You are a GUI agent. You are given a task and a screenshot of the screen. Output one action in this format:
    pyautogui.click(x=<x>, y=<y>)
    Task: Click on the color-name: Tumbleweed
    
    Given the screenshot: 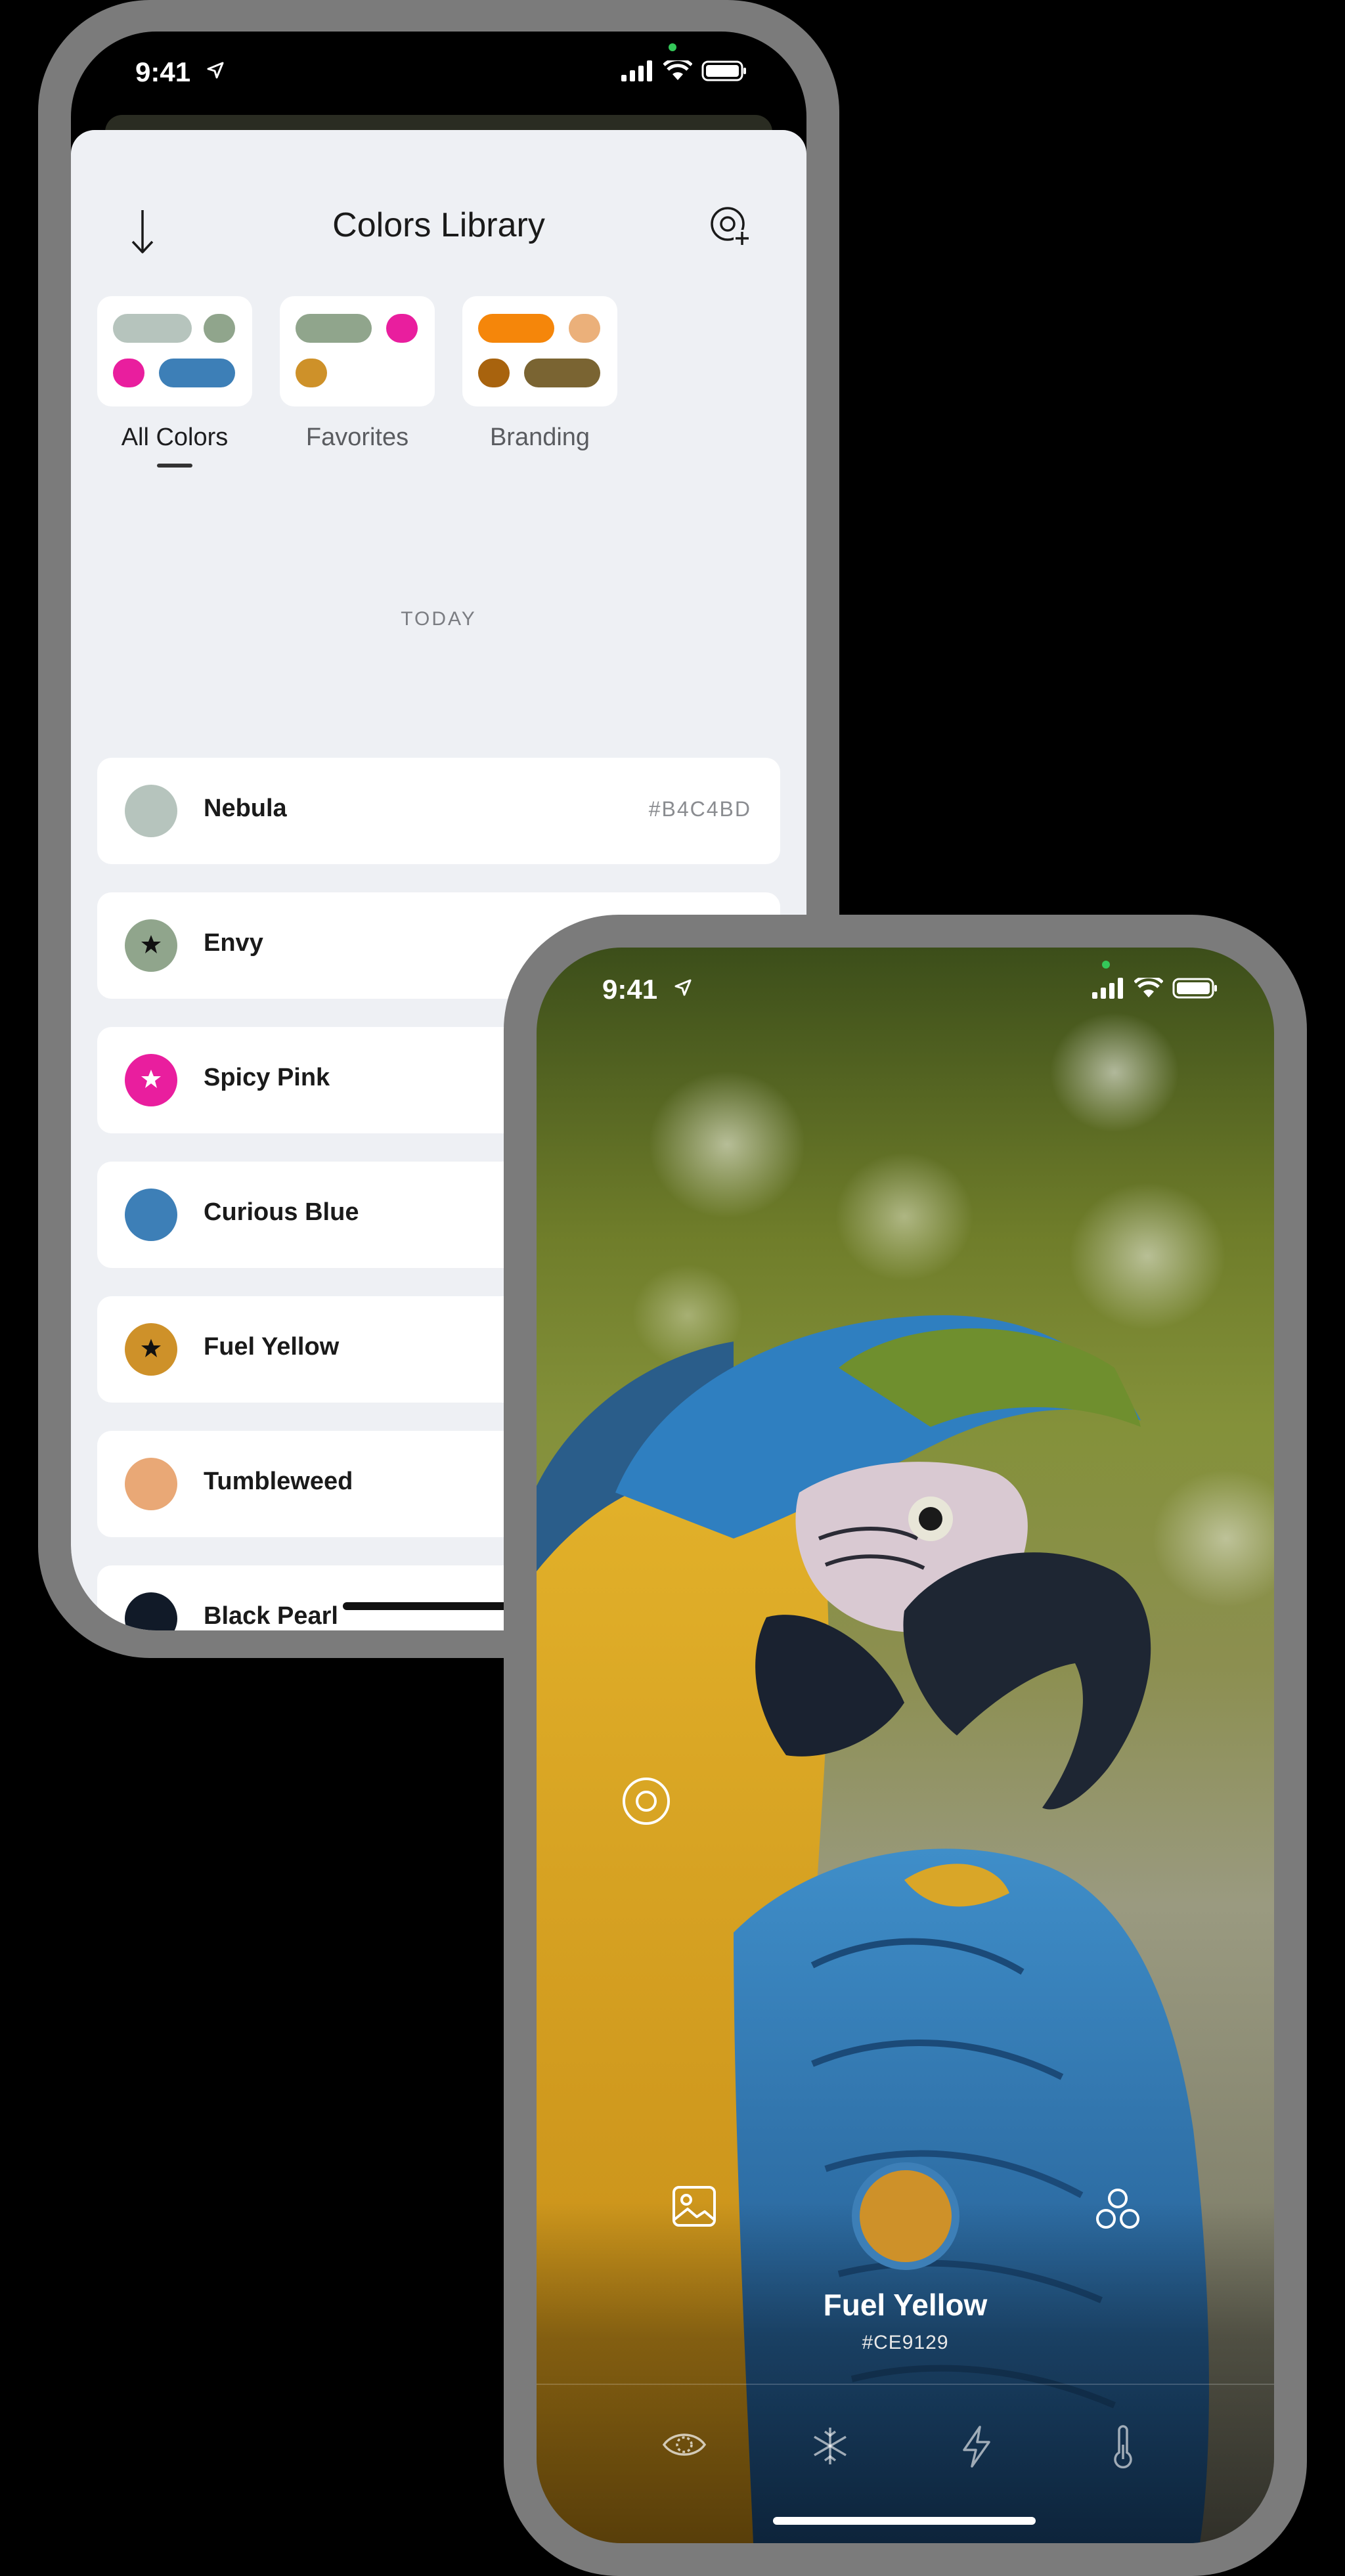 What is the action you would take?
    pyautogui.click(x=278, y=1481)
    